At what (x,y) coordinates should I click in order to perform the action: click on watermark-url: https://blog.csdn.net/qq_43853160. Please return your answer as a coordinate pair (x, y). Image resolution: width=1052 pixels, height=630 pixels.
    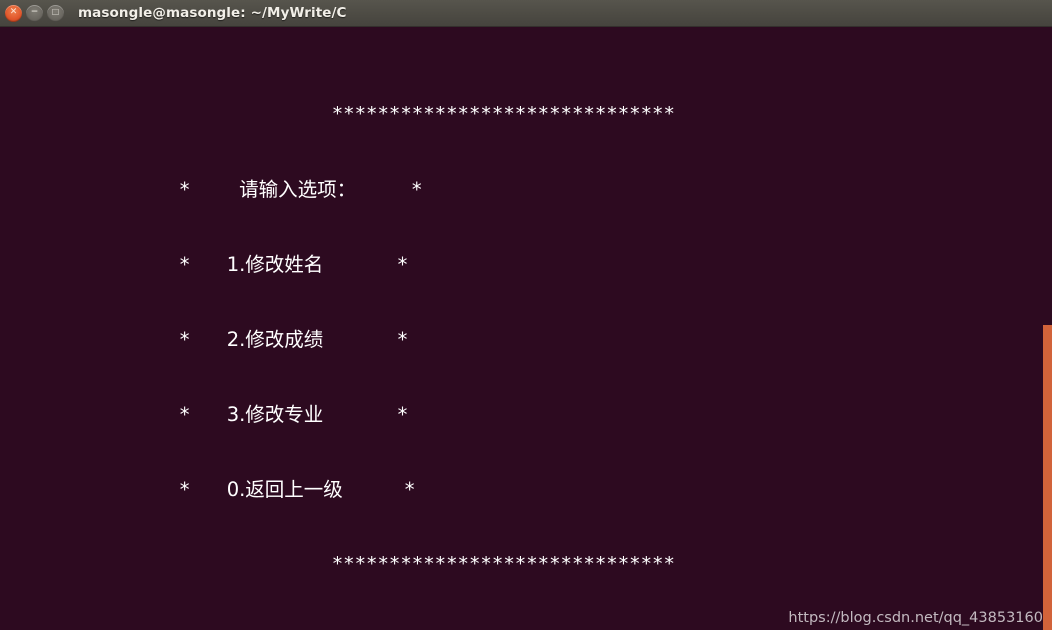
    Looking at the image, I should click on (915, 618).